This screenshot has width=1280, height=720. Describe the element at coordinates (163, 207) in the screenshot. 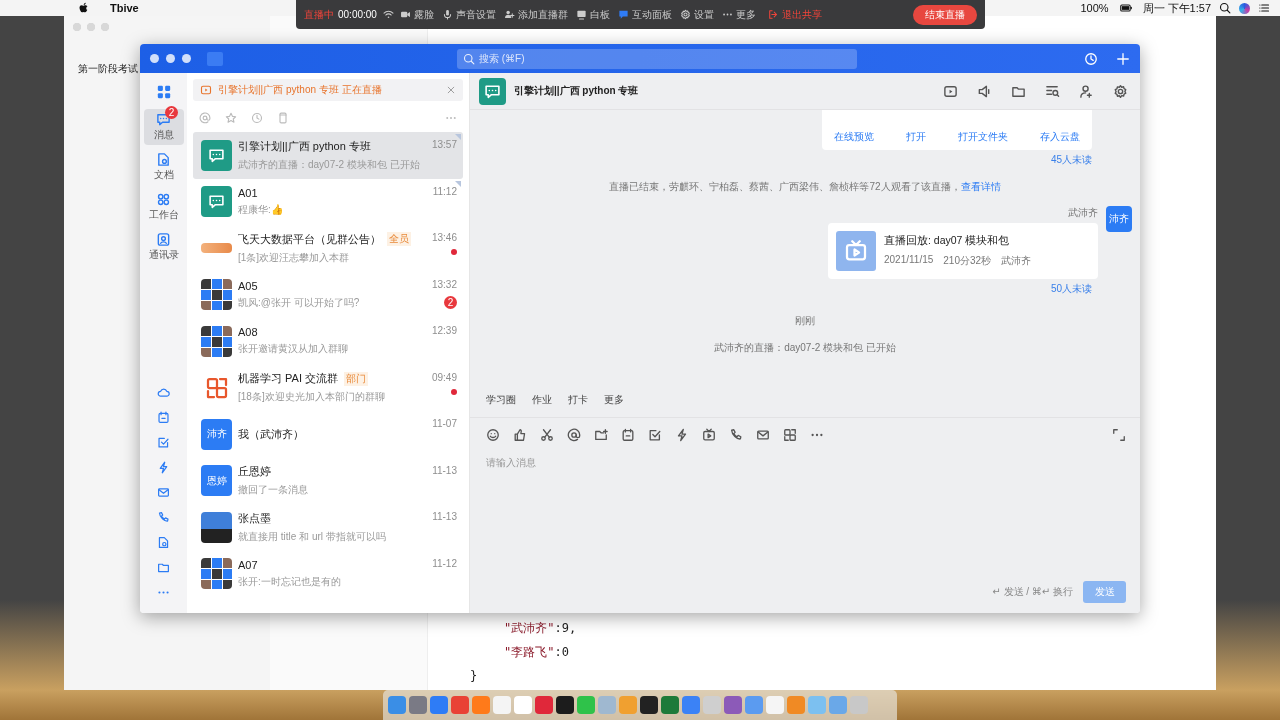

I see `rail-tab: 工作台` at that location.